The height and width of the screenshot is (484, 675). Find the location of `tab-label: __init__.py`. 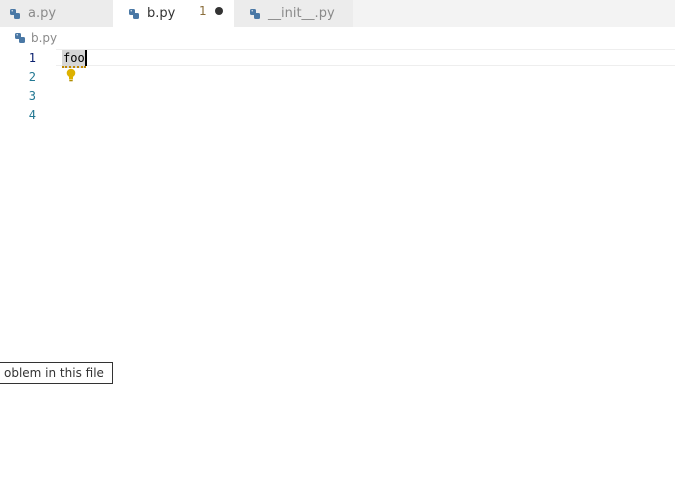

tab-label: __init__.py is located at coordinates (301, 13).